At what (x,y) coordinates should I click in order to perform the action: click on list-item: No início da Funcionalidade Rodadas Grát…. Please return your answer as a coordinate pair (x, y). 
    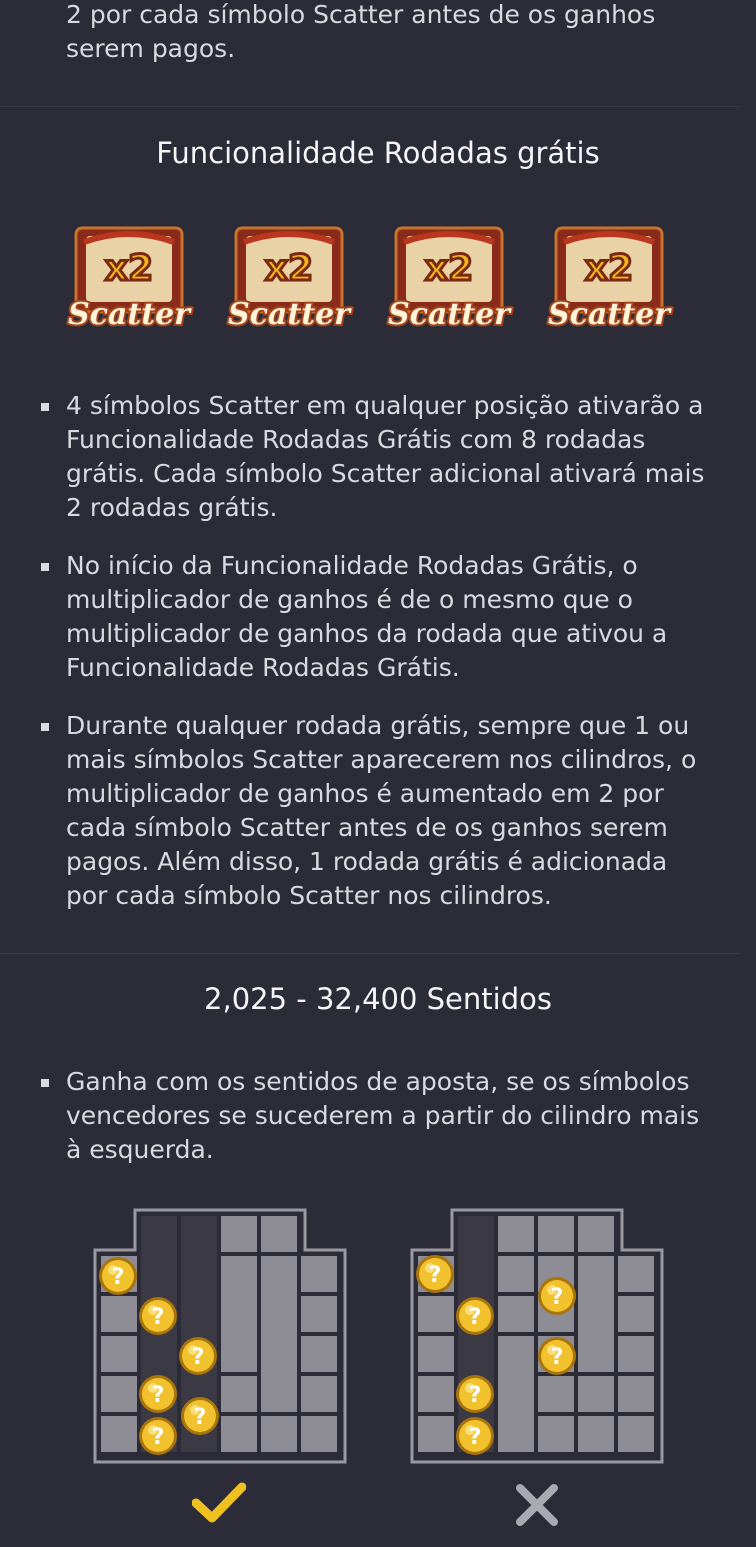
    Looking at the image, I should click on (358, 617).